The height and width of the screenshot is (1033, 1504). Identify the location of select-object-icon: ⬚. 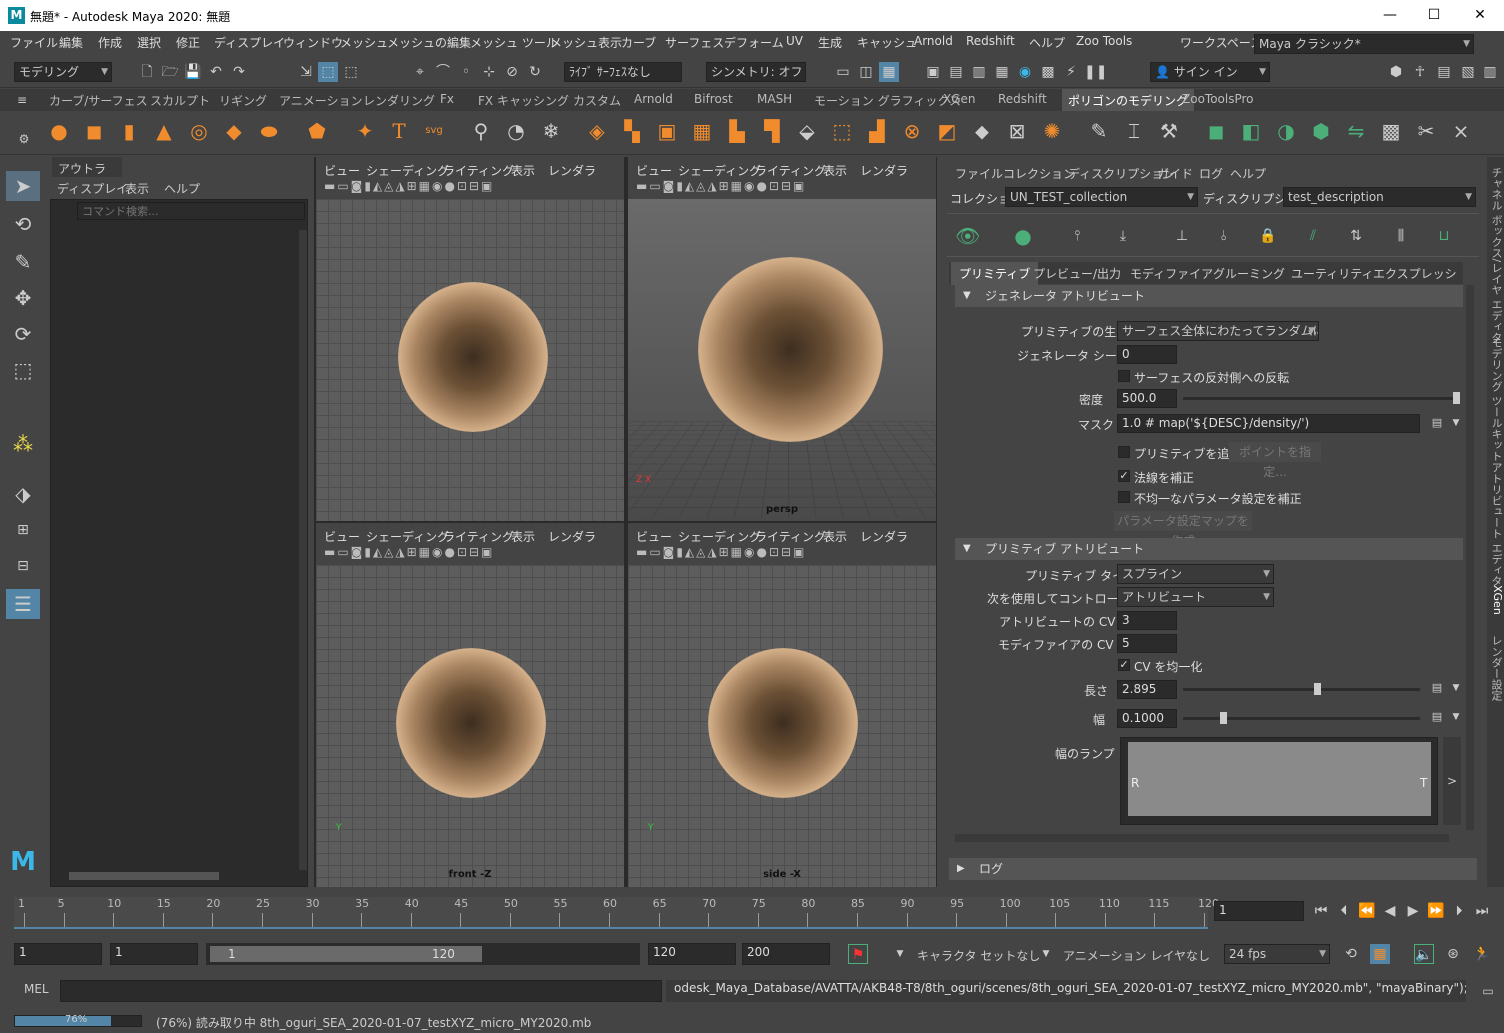
(328, 72).